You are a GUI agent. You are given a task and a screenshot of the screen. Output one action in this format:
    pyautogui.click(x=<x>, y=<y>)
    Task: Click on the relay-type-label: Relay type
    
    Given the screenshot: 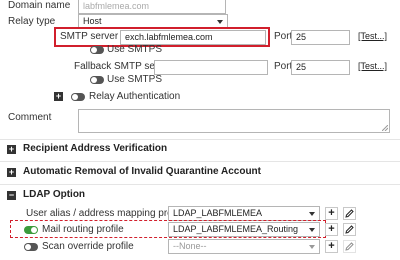 What is the action you would take?
    pyautogui.click(x=32, y=21)
    